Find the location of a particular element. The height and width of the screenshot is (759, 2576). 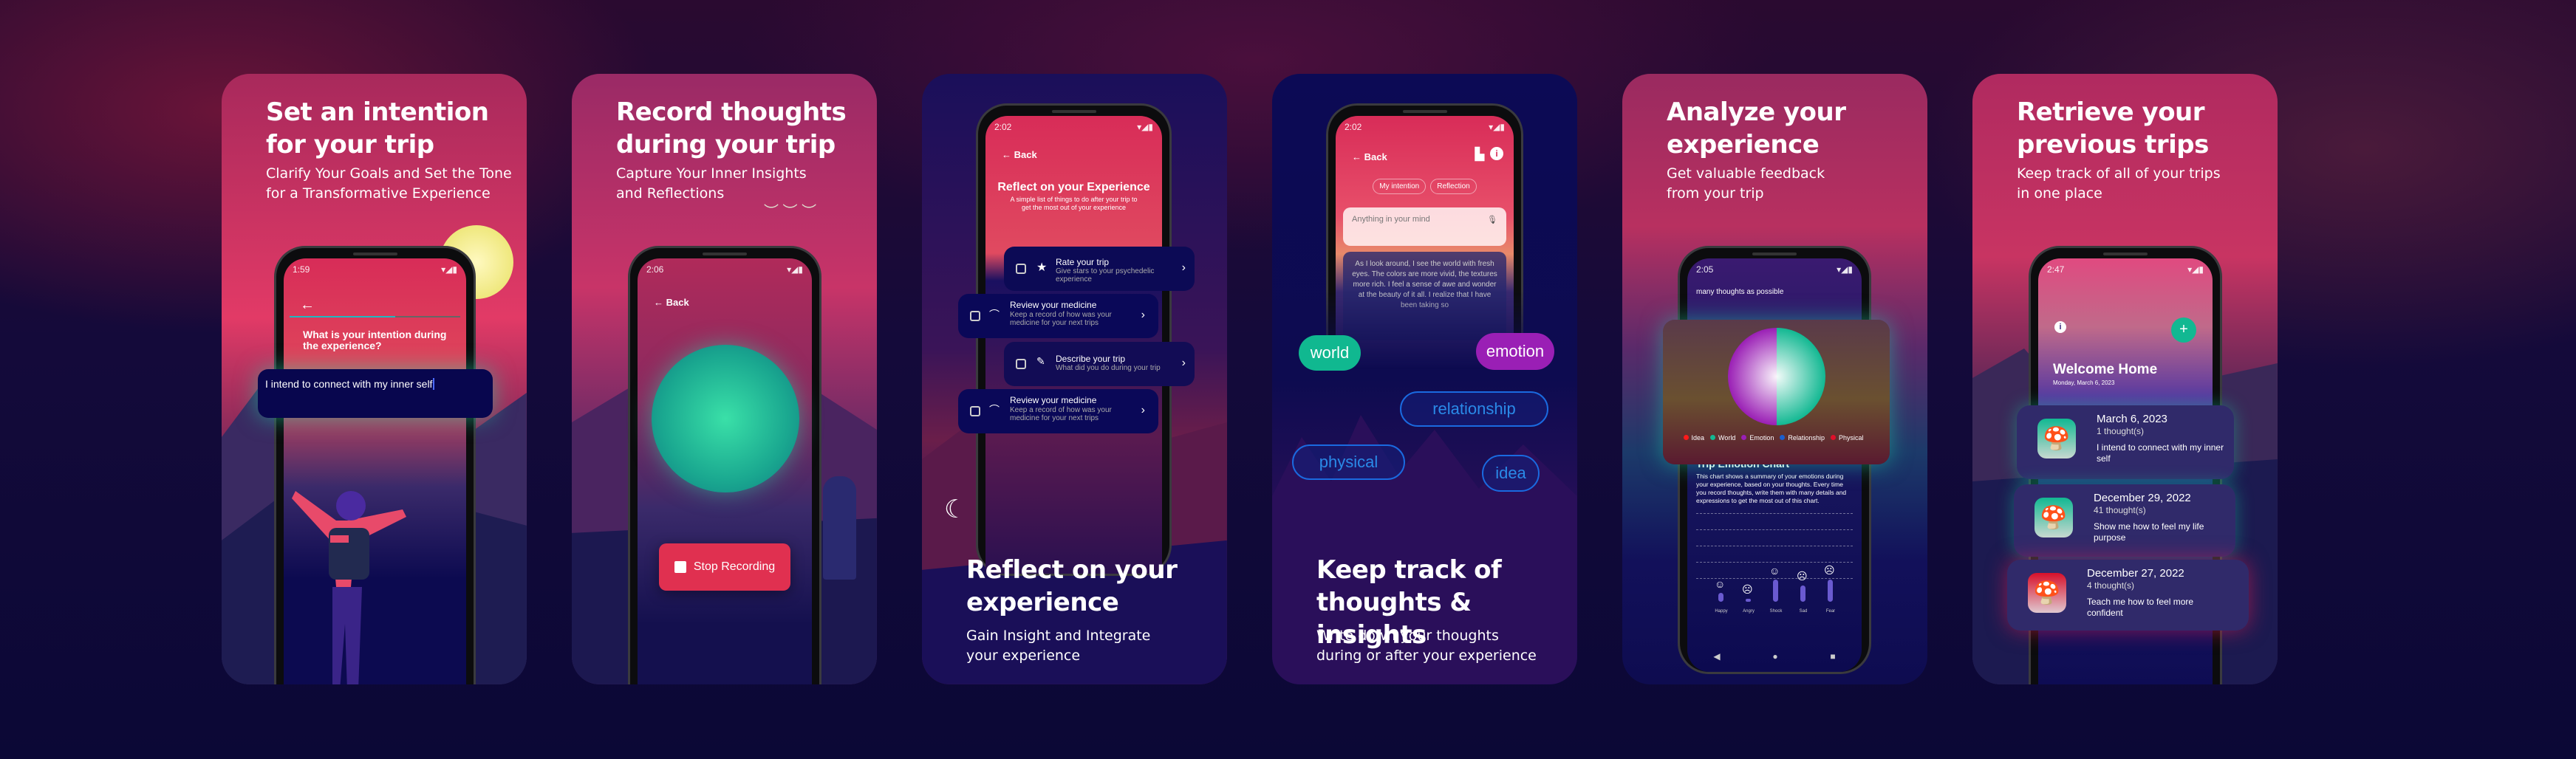

status-time: 1:59 is located at coordinates (301, 269).